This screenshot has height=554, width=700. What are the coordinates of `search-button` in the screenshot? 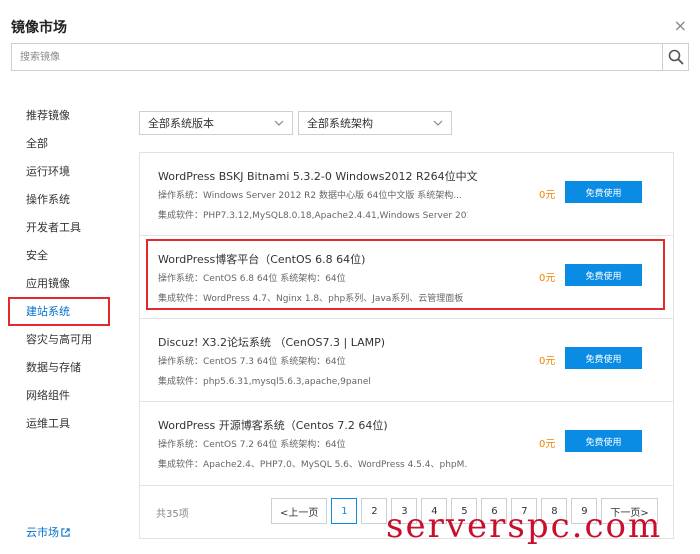 It's located at (675, 57).